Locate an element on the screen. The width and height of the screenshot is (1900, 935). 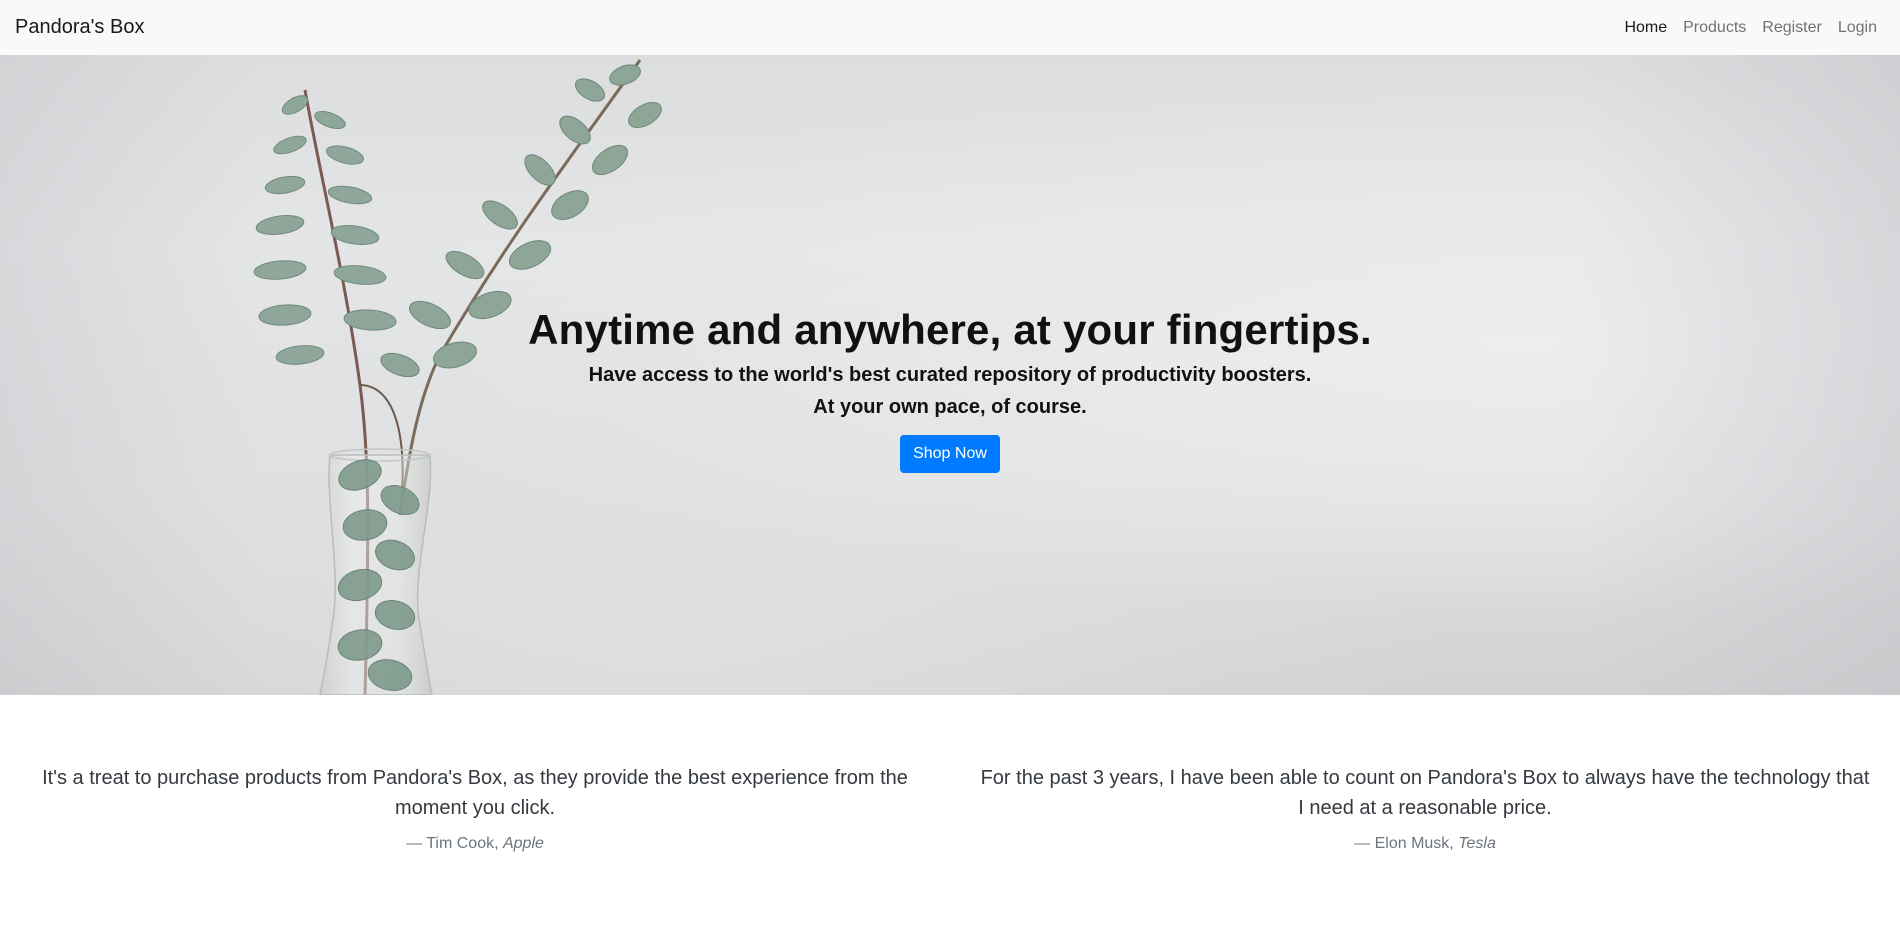
nav-link-login: Login is located at coordinates (1857, 28).